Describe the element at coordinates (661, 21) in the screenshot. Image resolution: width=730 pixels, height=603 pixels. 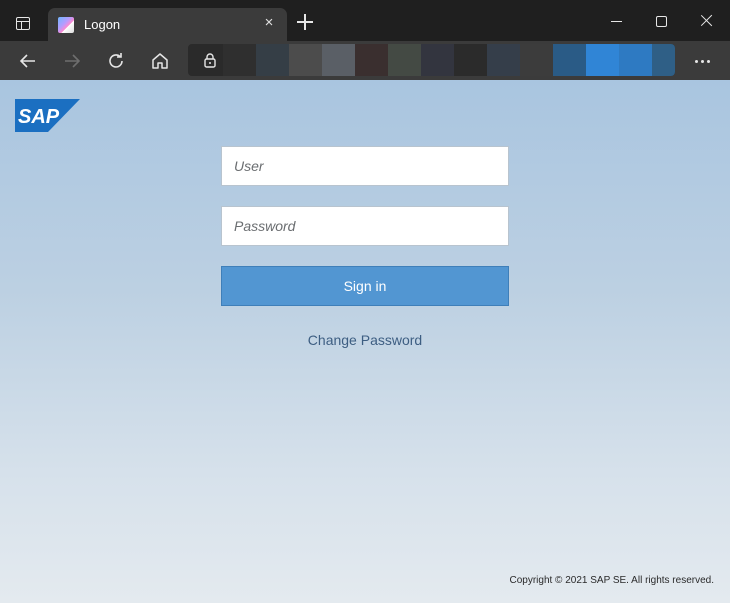
I see `maximize-icon` at that location.